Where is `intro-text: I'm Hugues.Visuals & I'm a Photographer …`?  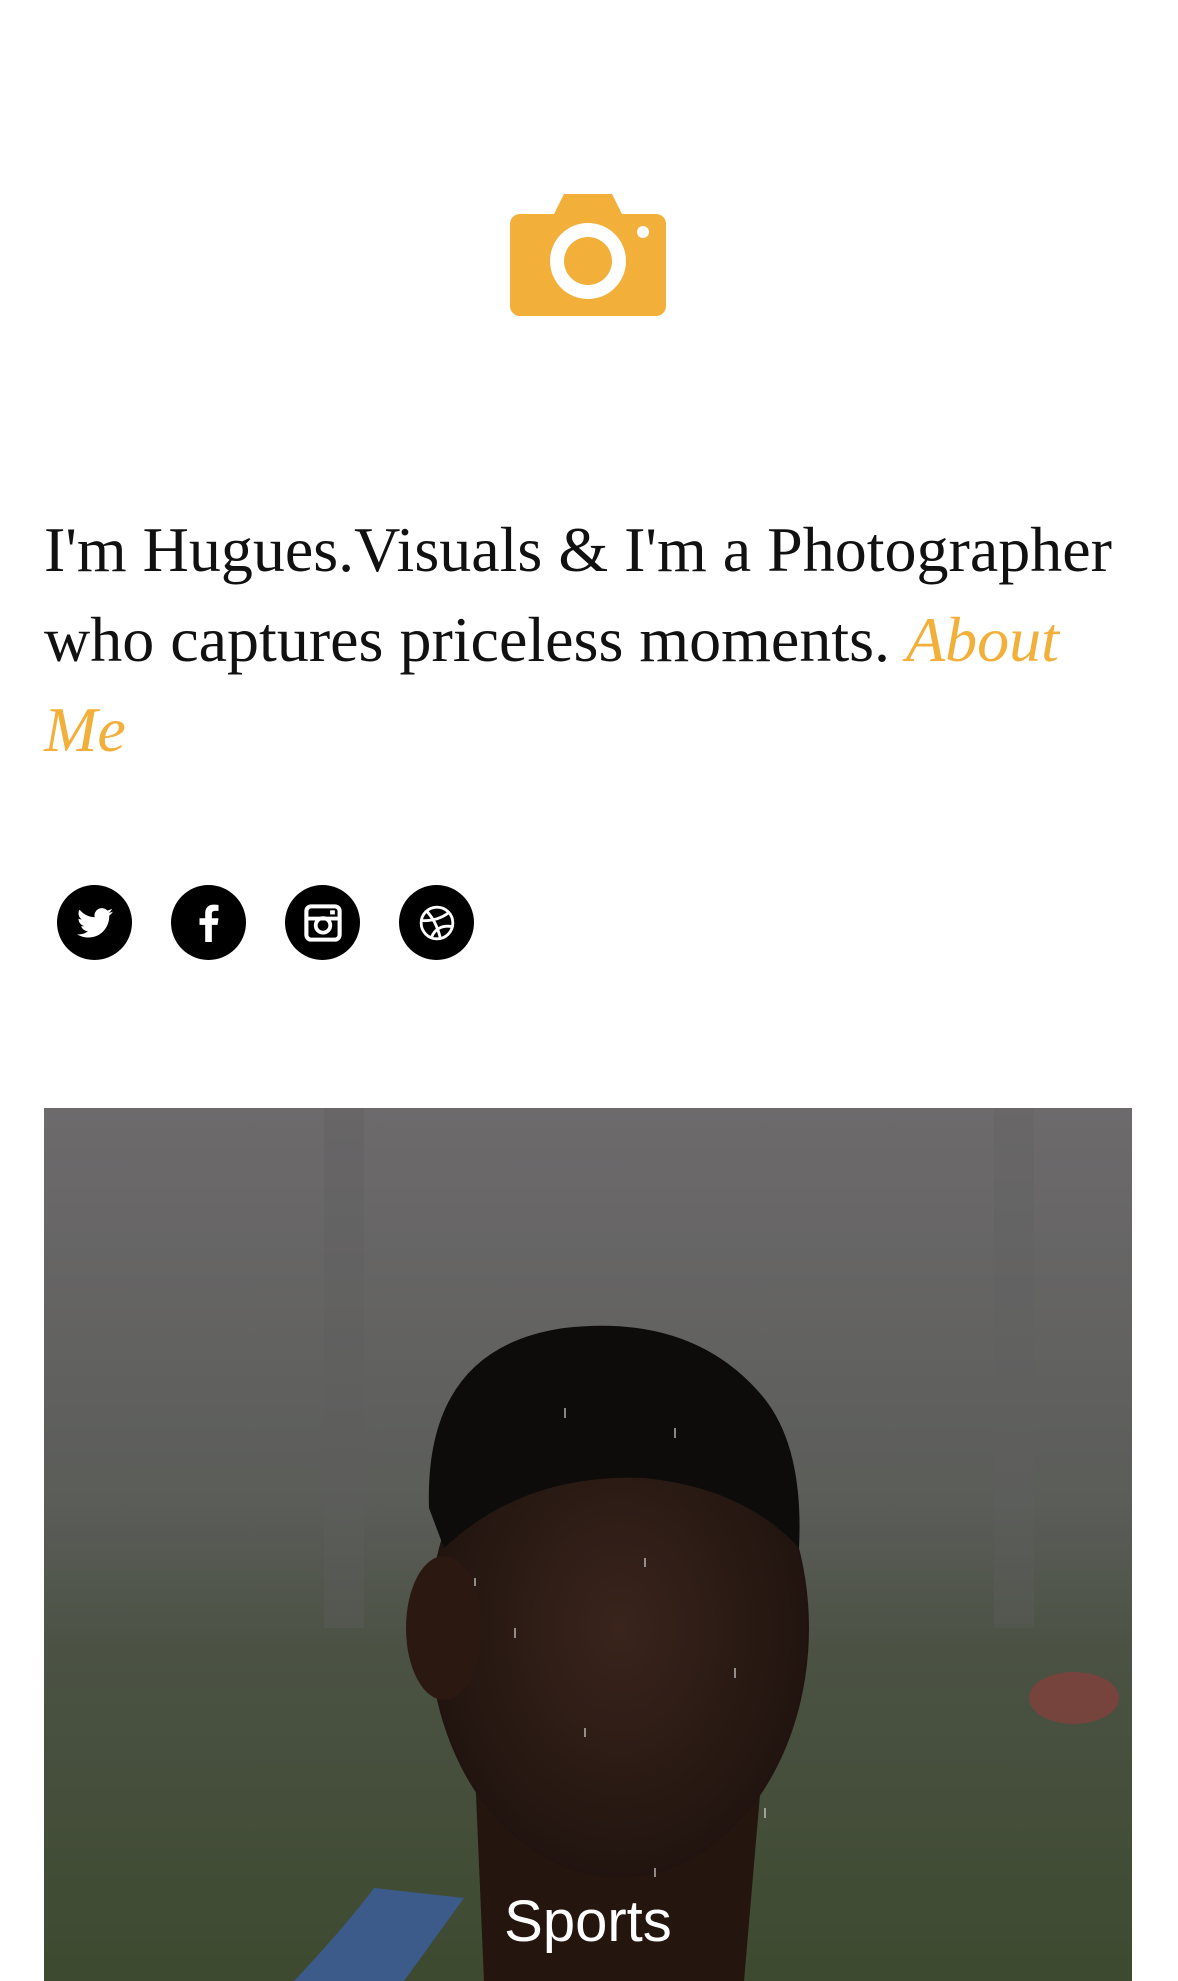
intro-text: I'm Hugues.Visuals & I'm a Photographer … is located at coordinates (584, 640).